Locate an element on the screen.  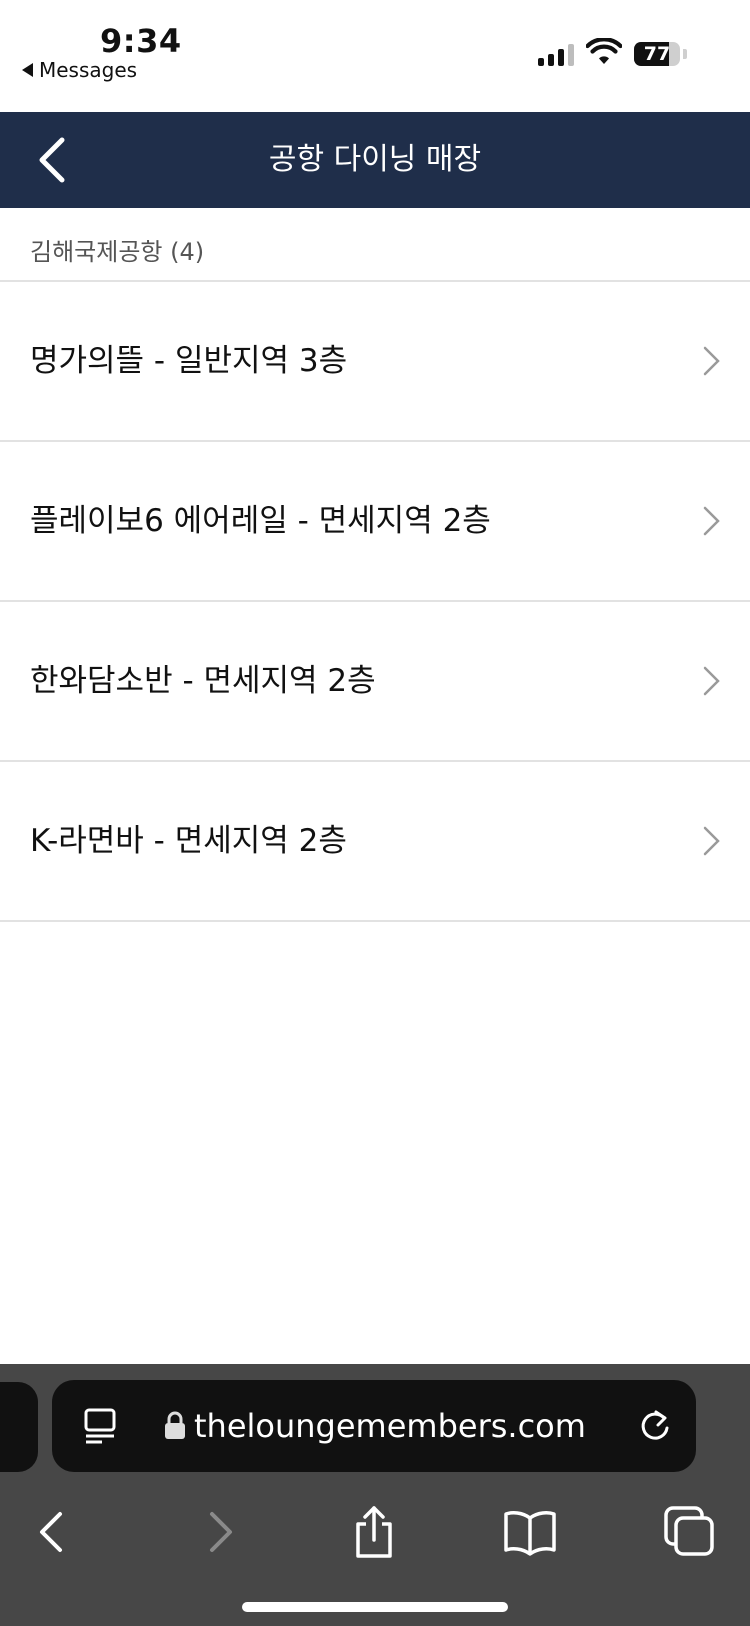
status-bar: 9:34 Messages 77 is located at coordinates (375, 56).